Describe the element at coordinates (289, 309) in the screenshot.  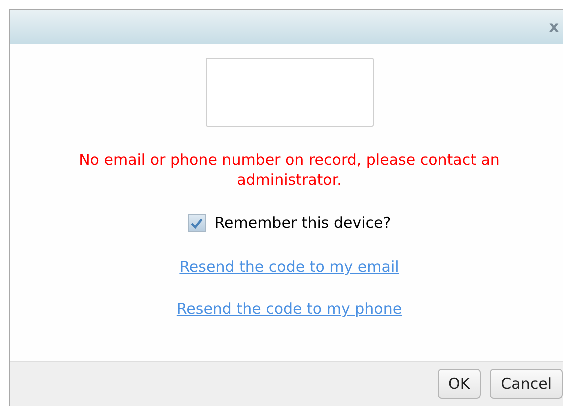
I see `resend-link: Resend the code to my phone` at that location.